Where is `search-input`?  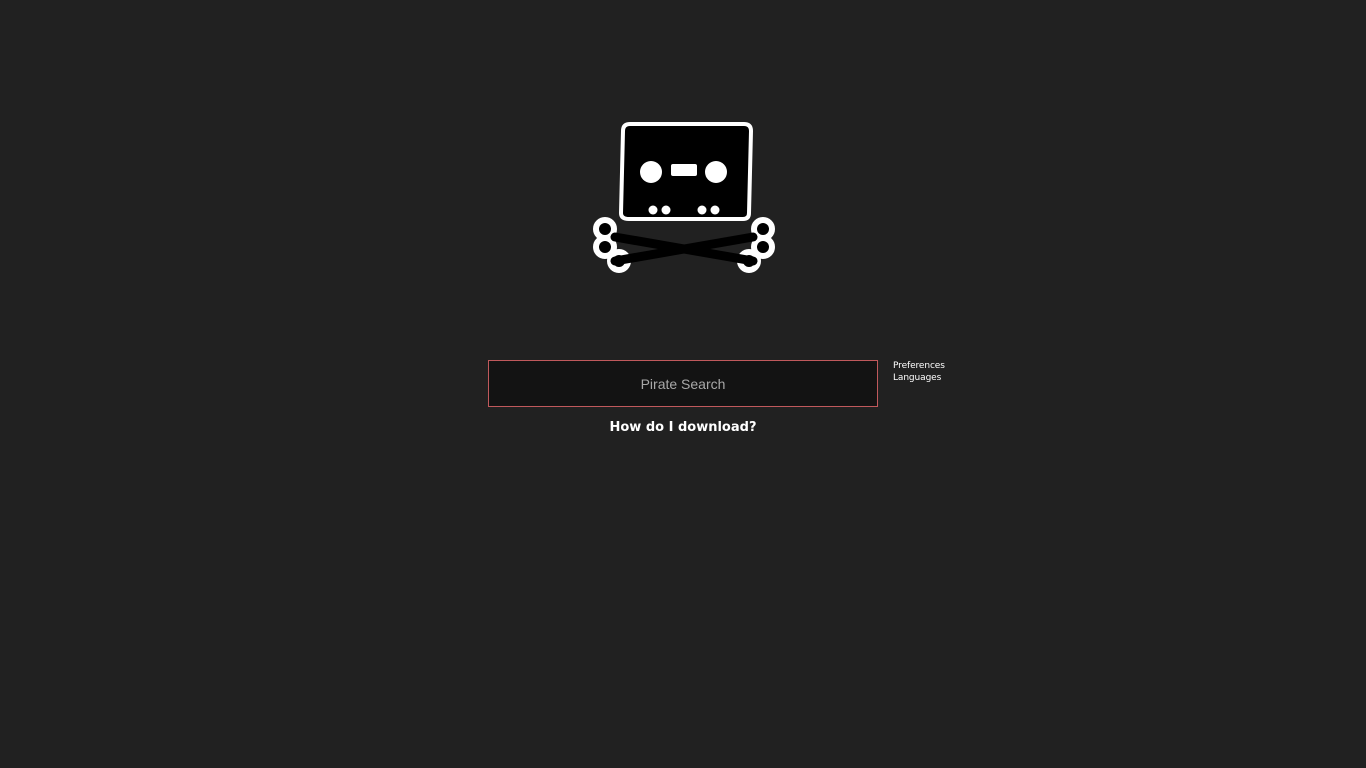 search-input is located at coordinates (683, 383).